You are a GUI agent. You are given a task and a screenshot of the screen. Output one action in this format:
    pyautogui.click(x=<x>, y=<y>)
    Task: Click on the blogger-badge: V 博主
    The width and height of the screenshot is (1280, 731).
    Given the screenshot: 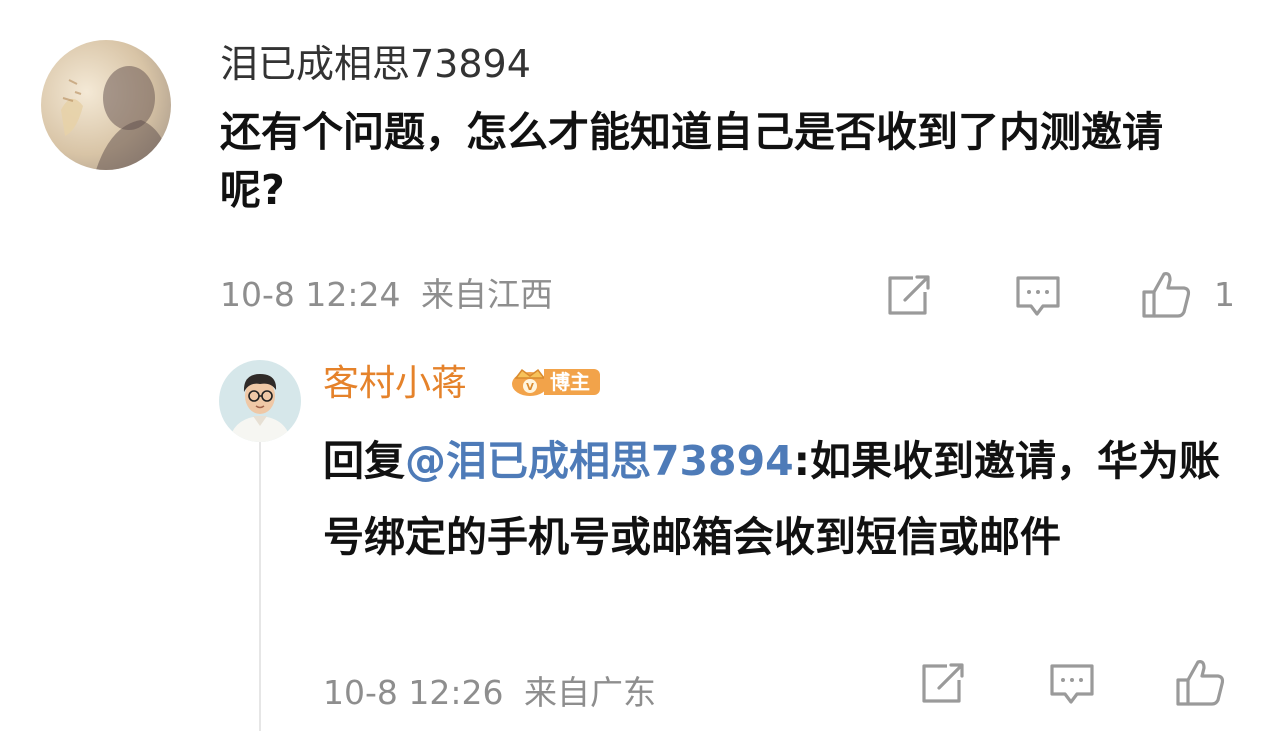 What is the action you would take?
    pyautogui.click(x=555, y=382)
    